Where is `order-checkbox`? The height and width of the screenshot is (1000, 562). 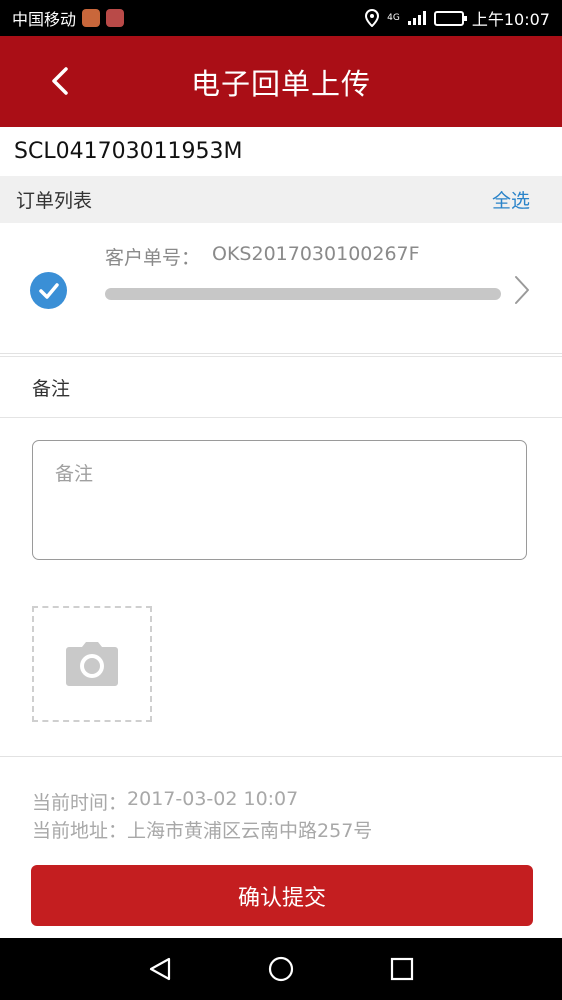 order-checkbox is located at coordinates (48, 290).